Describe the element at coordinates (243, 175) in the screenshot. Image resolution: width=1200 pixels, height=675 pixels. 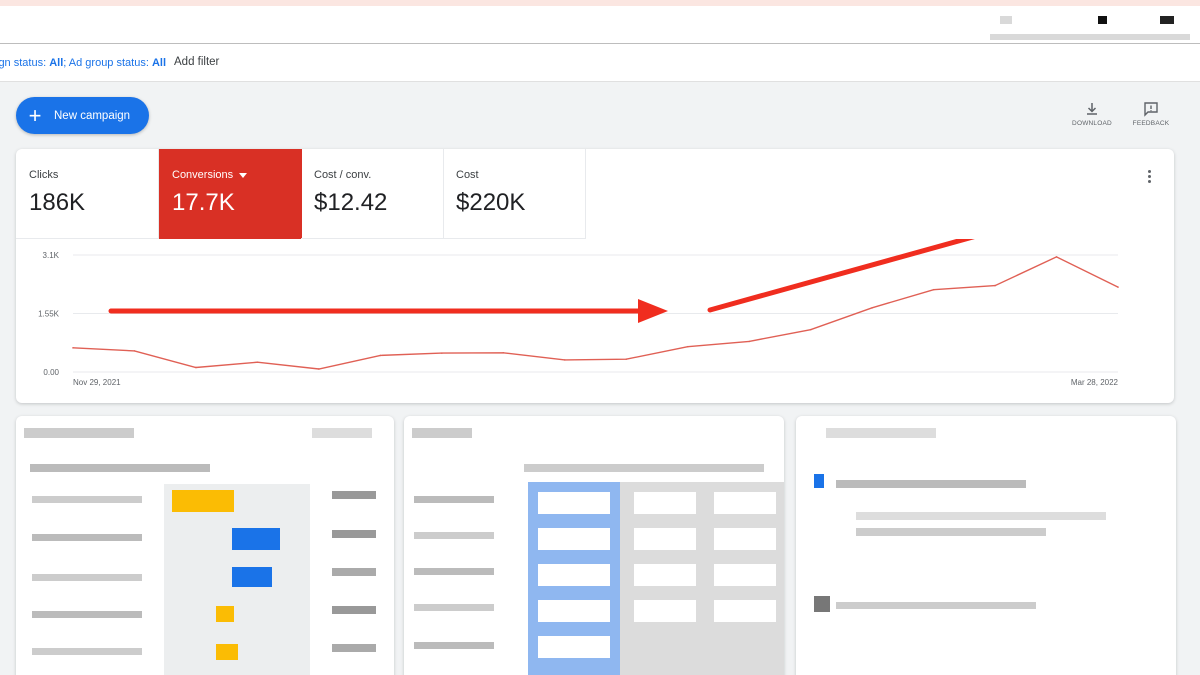
I see `dropdown-caret-icon` at that location.